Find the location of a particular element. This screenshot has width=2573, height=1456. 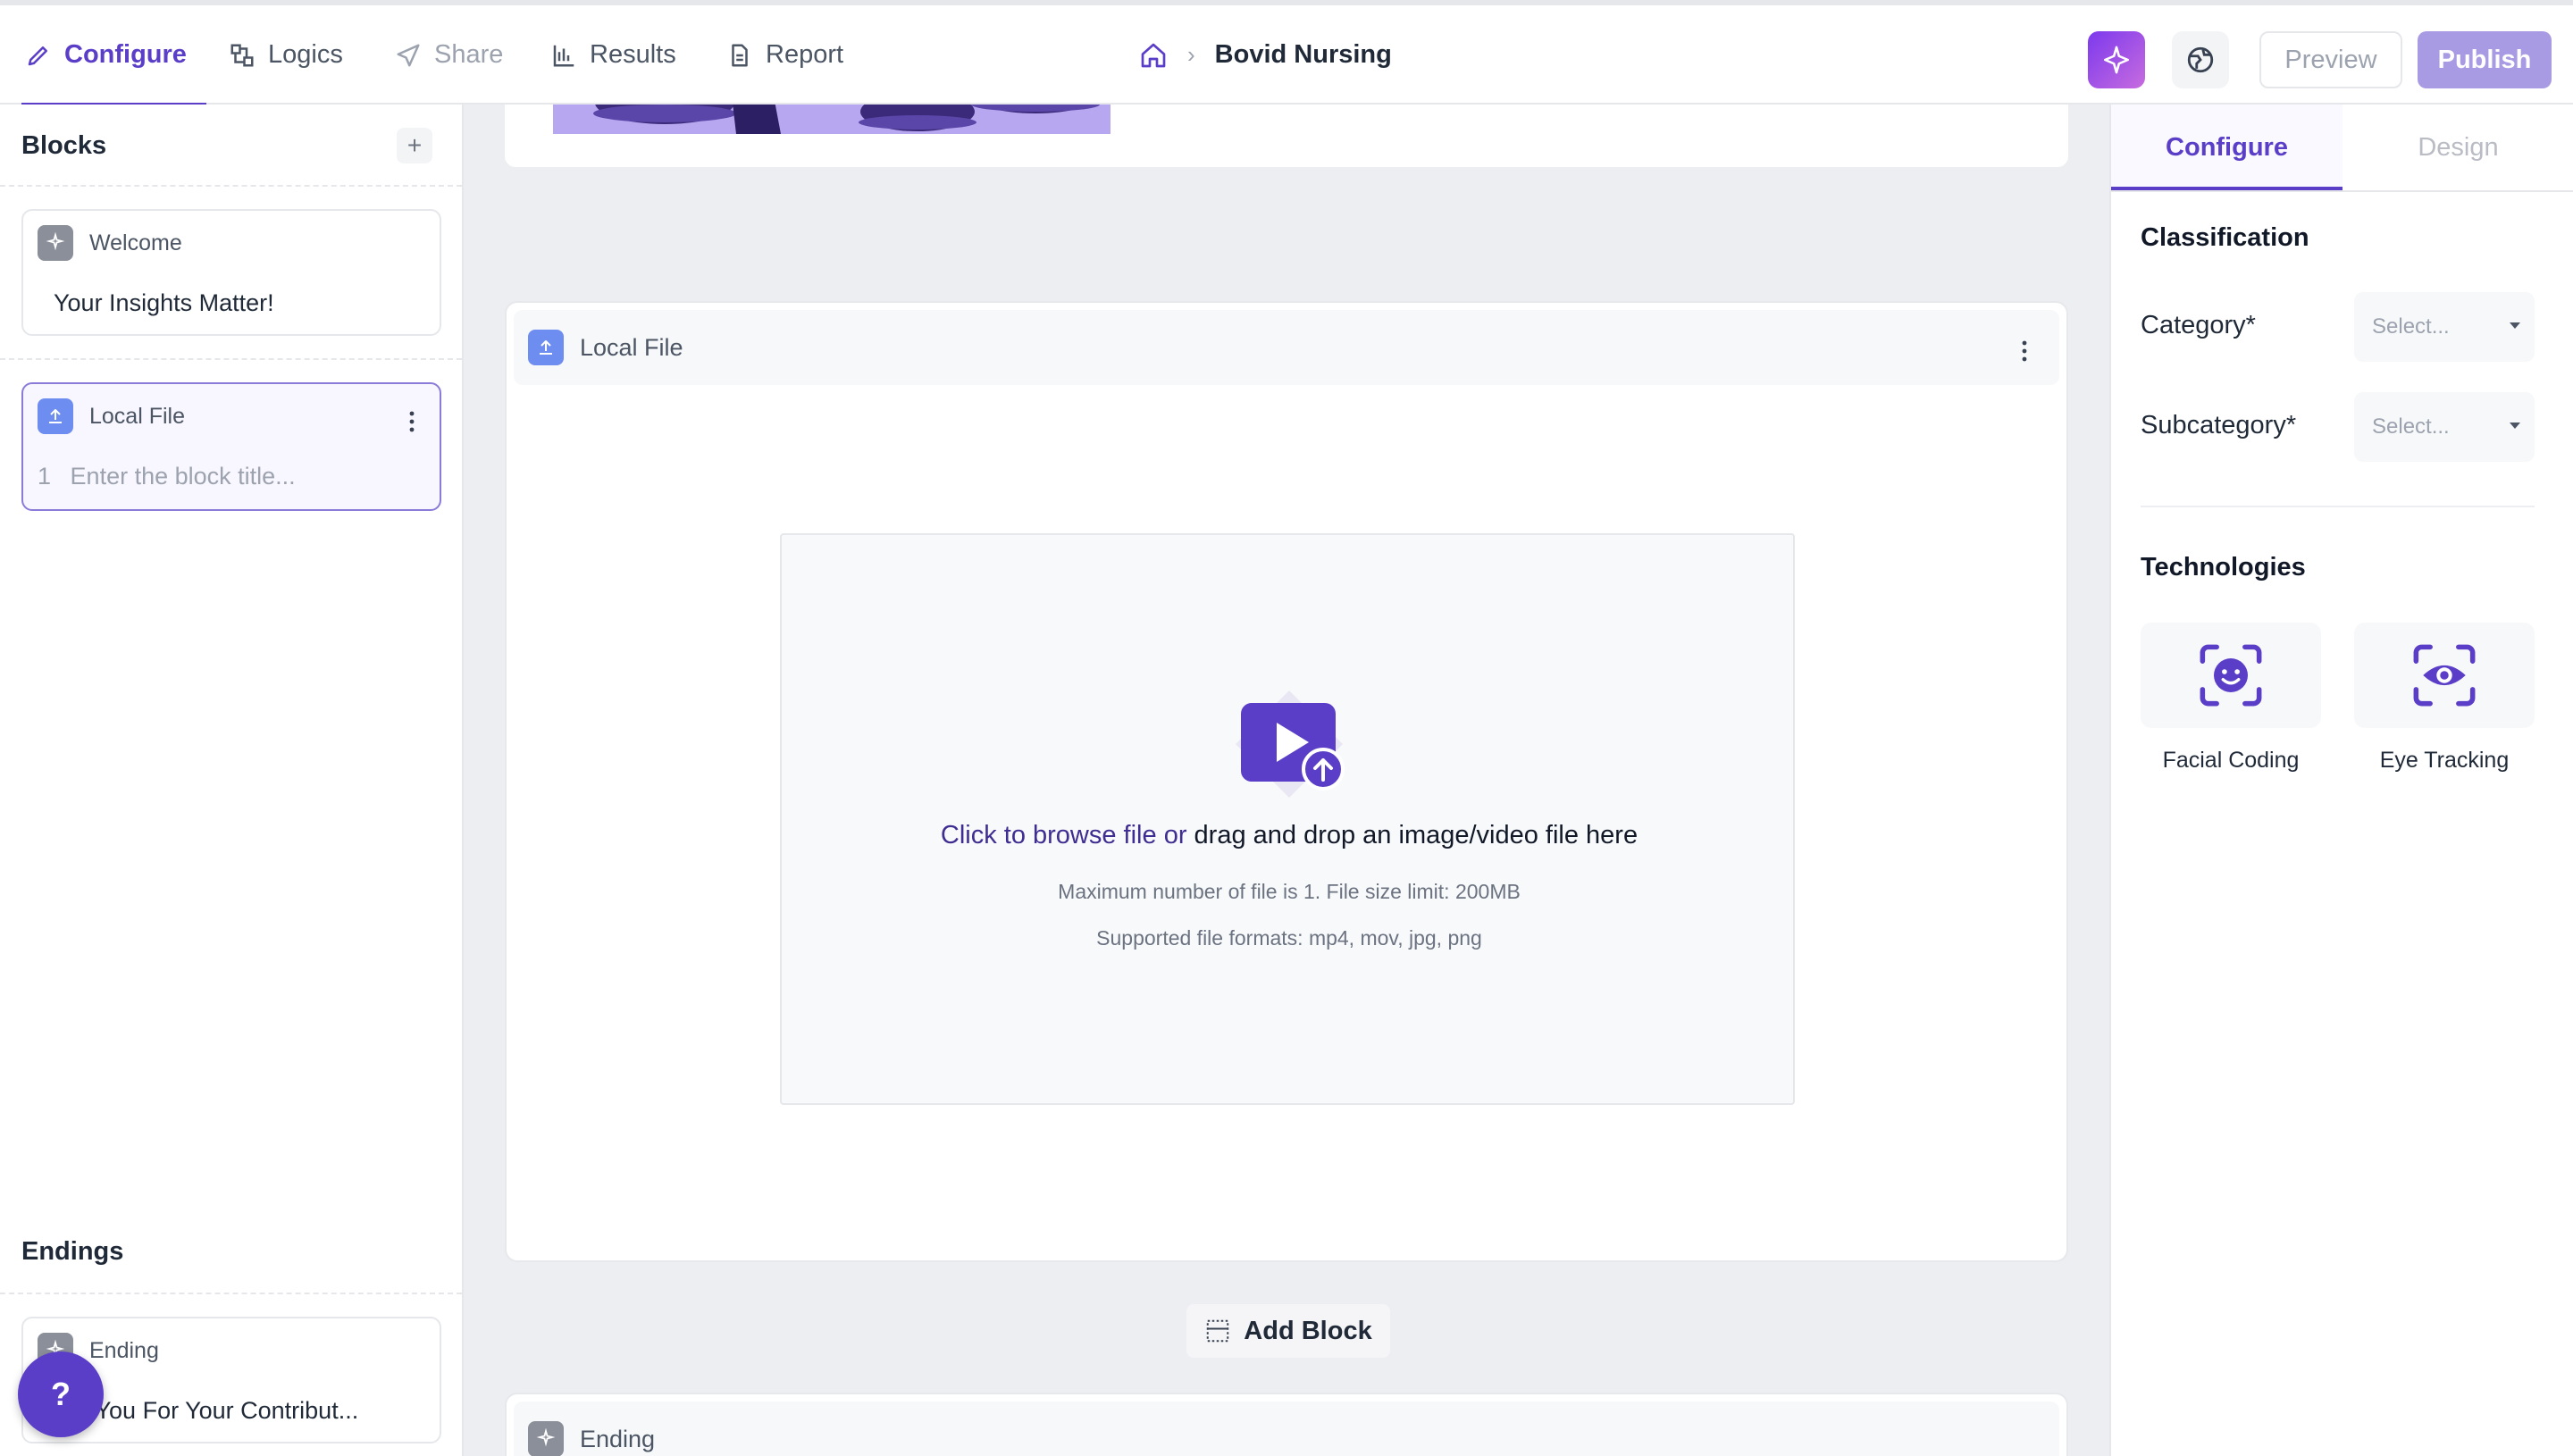

document-icon is located at coordinates (740, 55).